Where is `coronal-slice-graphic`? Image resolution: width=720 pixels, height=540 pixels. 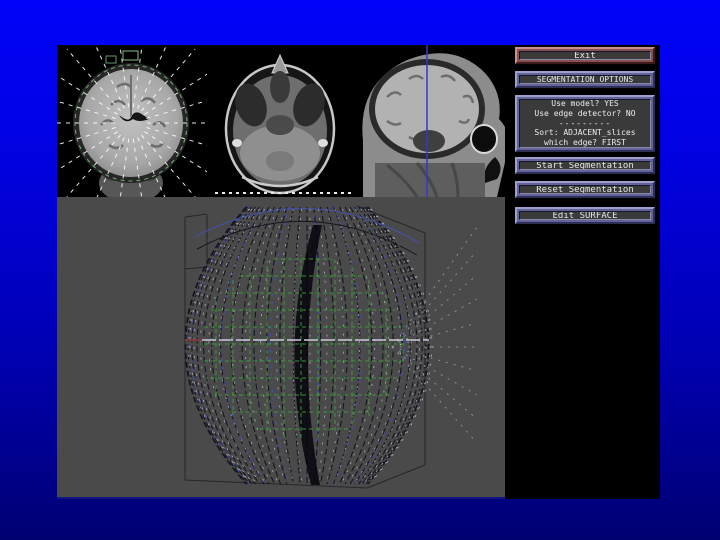
coronal-slice-graphic is located at coordinates (132, 121).